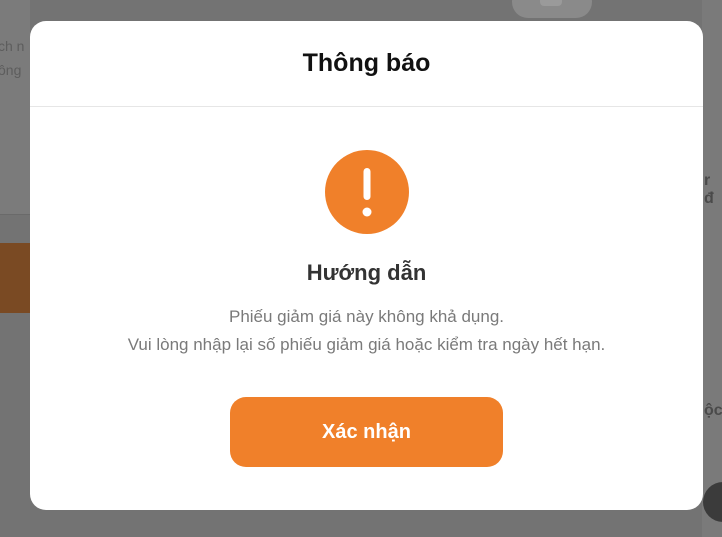 The image size is (722, 537). Describe the element at coordinates (709, 189) in the screenshot. I see `background-text: r đ` at that location.